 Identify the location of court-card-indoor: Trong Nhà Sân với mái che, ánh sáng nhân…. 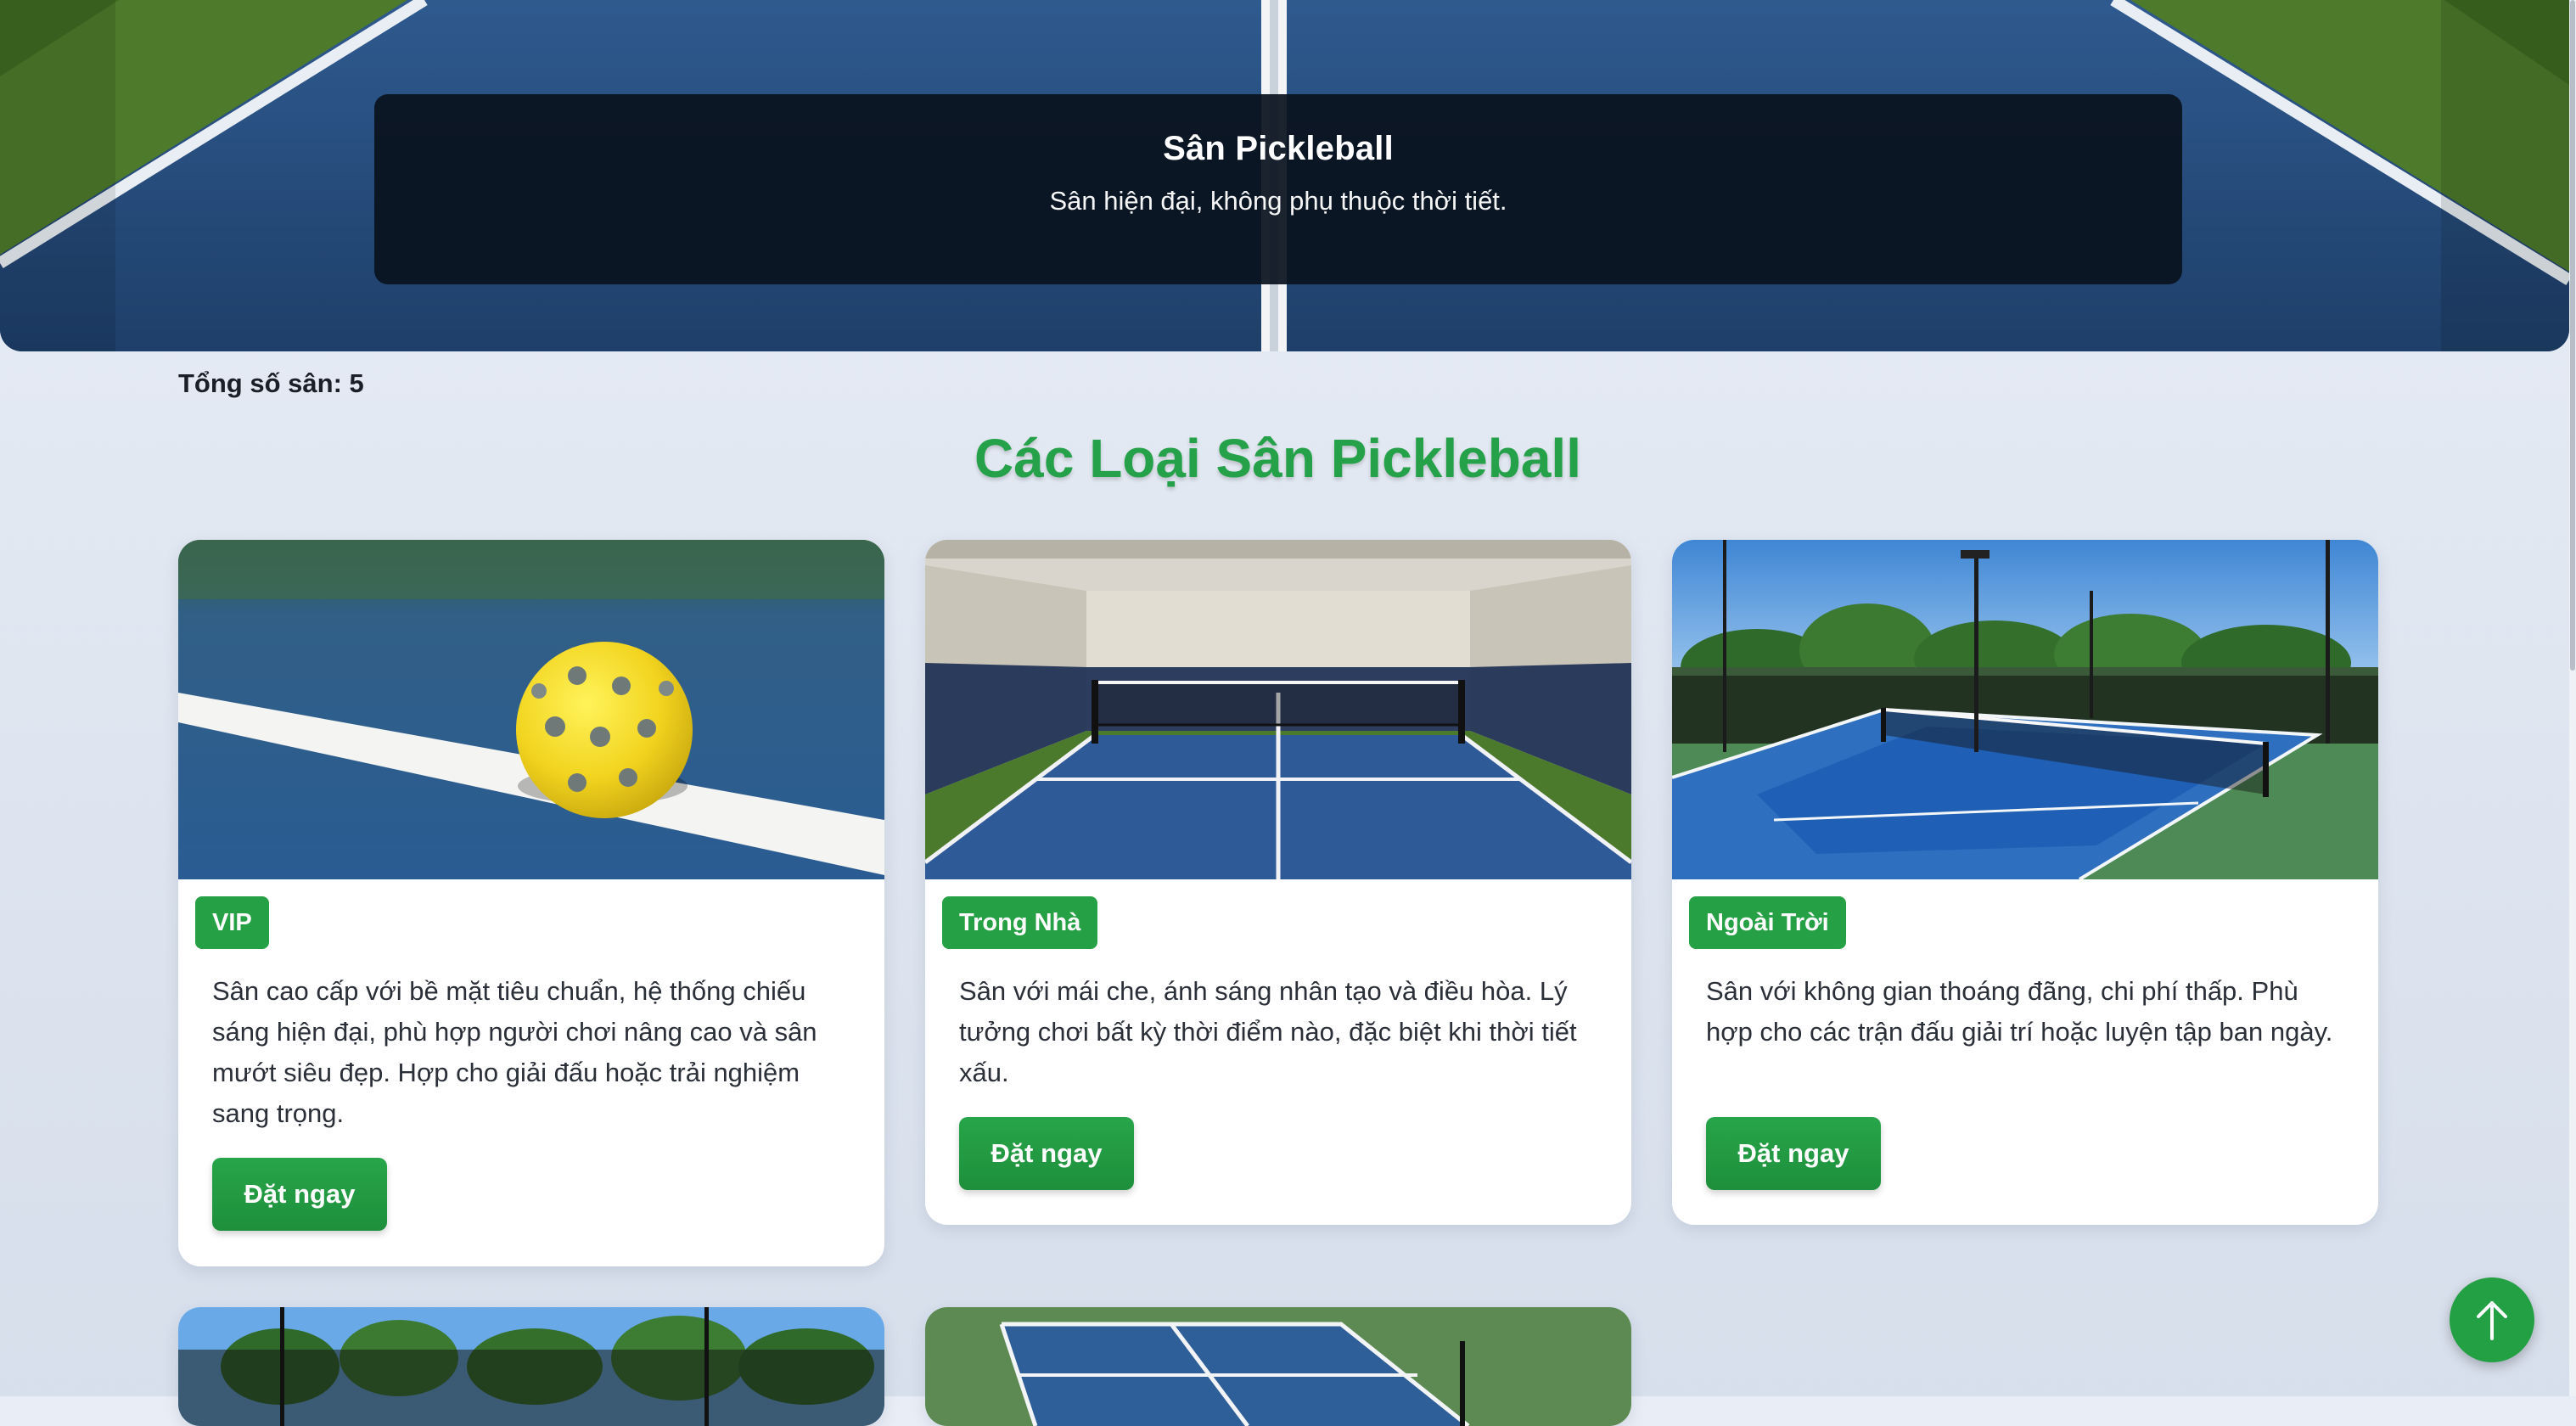
(1278, 882).